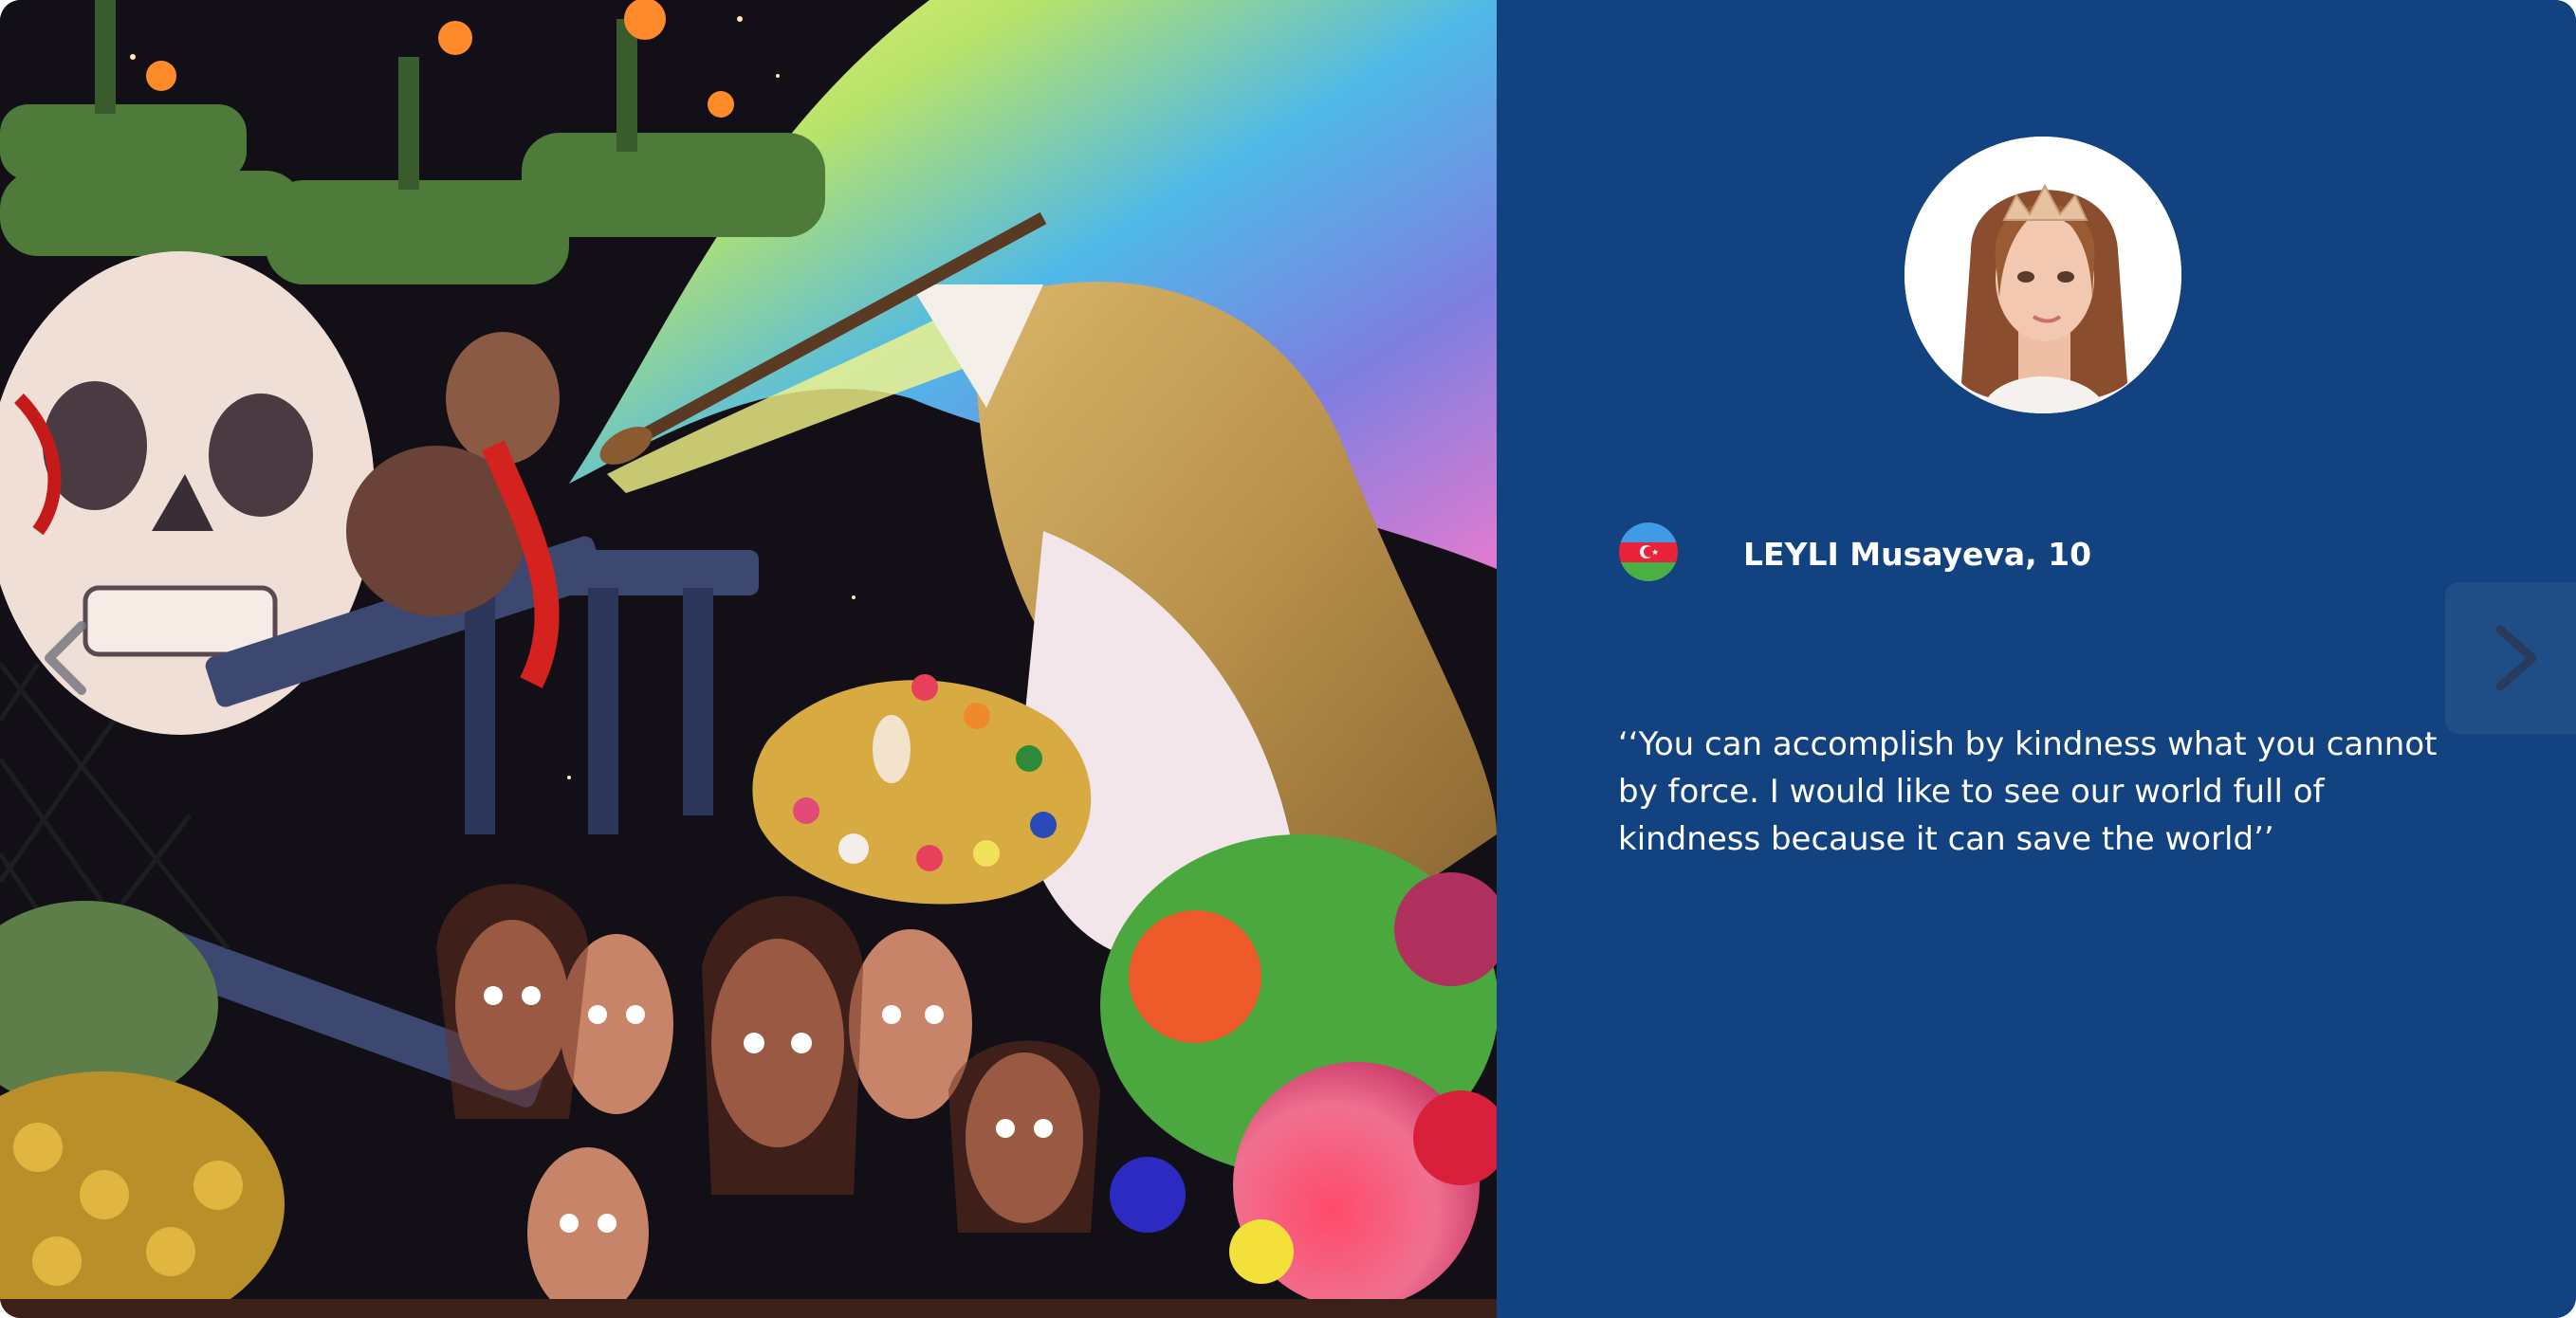  Describe the element at coordinates (1648, 551) in the screenshot. I see `azerbaijan-flag-icon` at that location.